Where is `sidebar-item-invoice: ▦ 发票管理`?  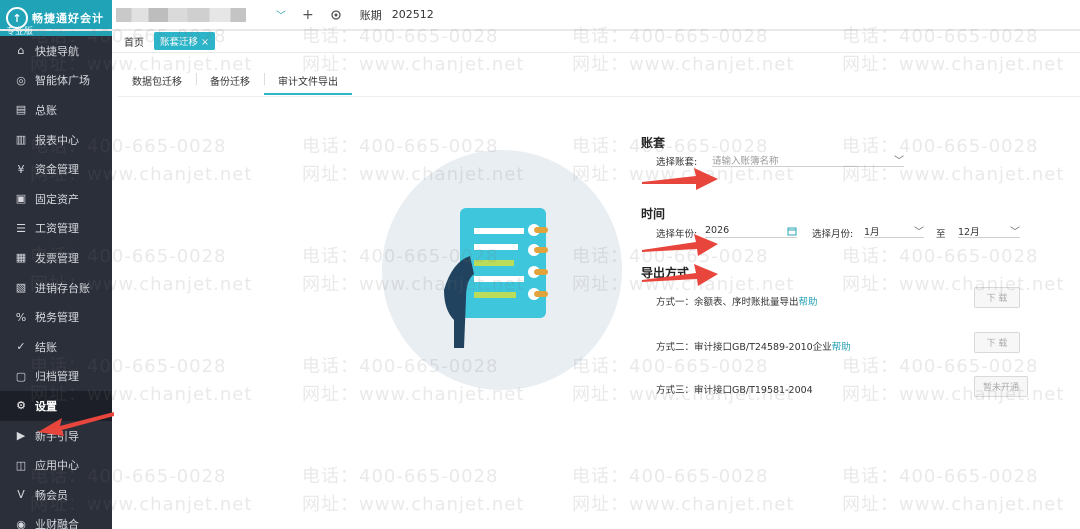 sidebar-item-invoice: ▦ 发票管理 is located at coordinates (56, 258).